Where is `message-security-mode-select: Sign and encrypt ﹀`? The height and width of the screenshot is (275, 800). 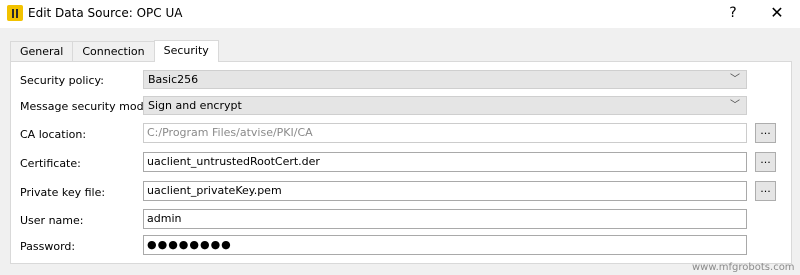 message-security-mode-select: Sign and encrypt ﹀ is located at coordinates (445, 105).